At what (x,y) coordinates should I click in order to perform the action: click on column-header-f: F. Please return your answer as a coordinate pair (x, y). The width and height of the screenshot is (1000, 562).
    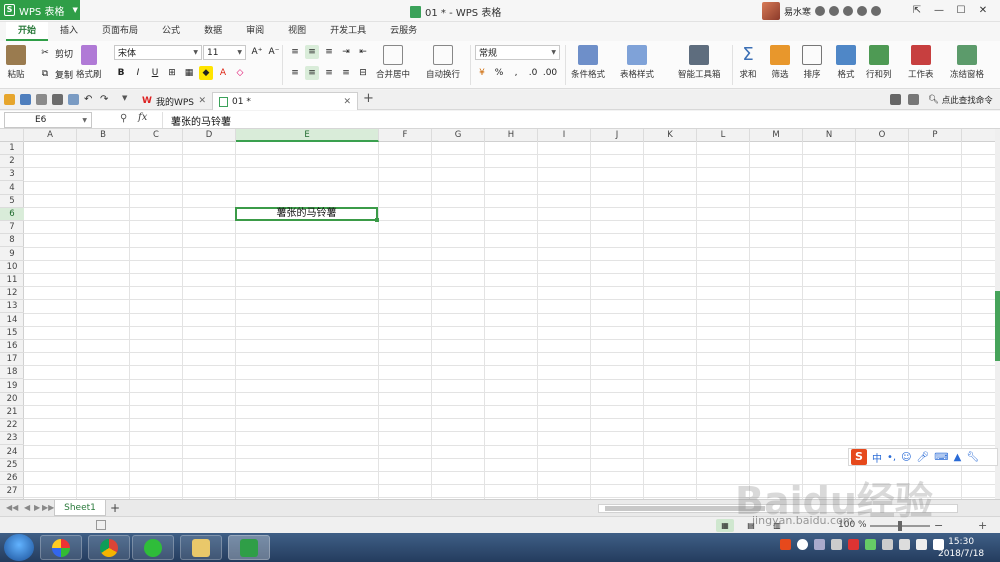
    Looking at the image, I should click on (405, 135).